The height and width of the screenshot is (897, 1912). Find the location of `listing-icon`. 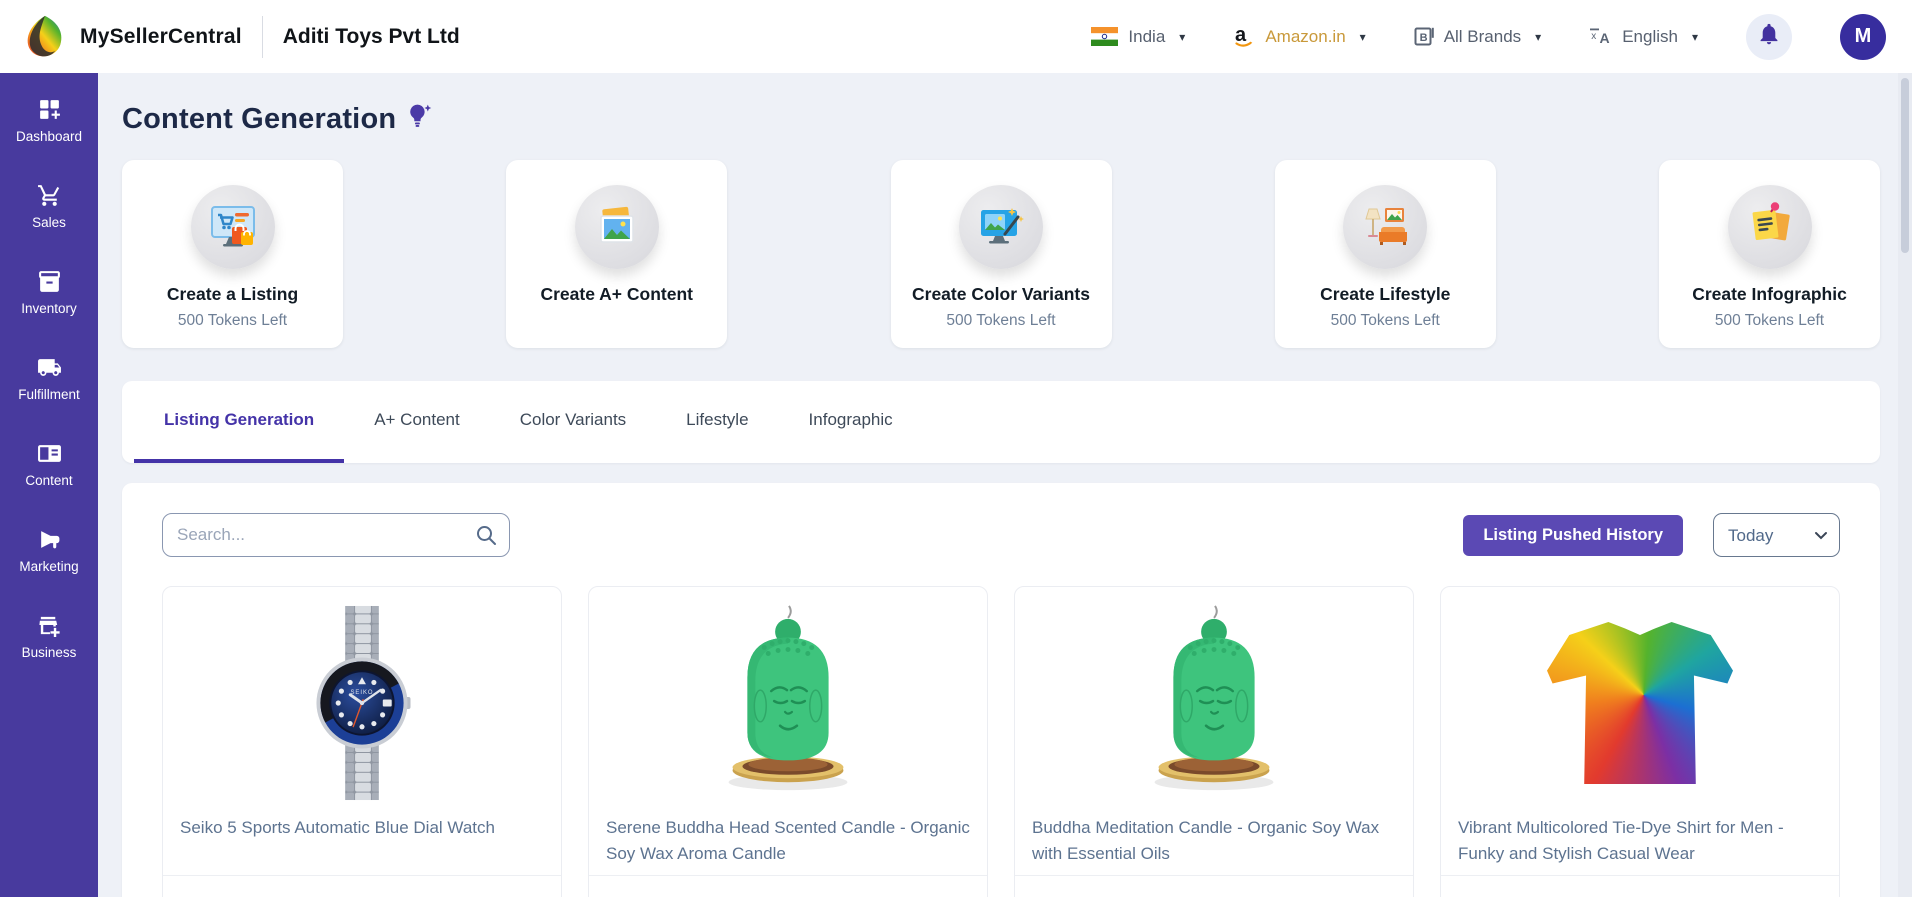

listing-icon is located at coordinates (232, 227).